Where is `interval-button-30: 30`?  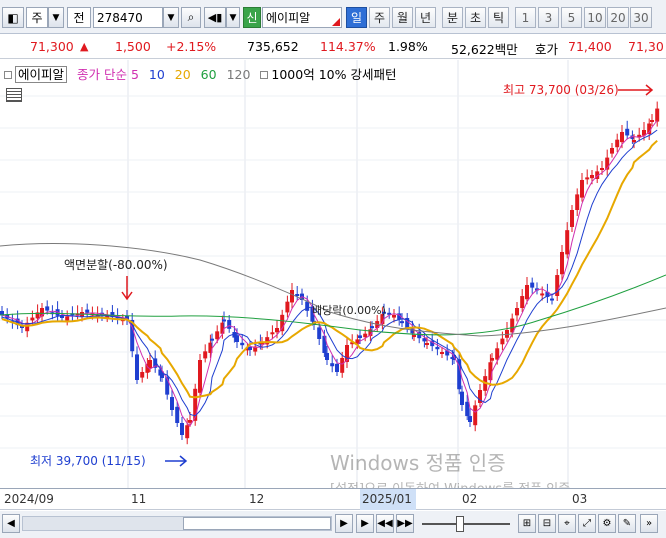
interval-button-30: 30 is located at coordinates (641, 17).